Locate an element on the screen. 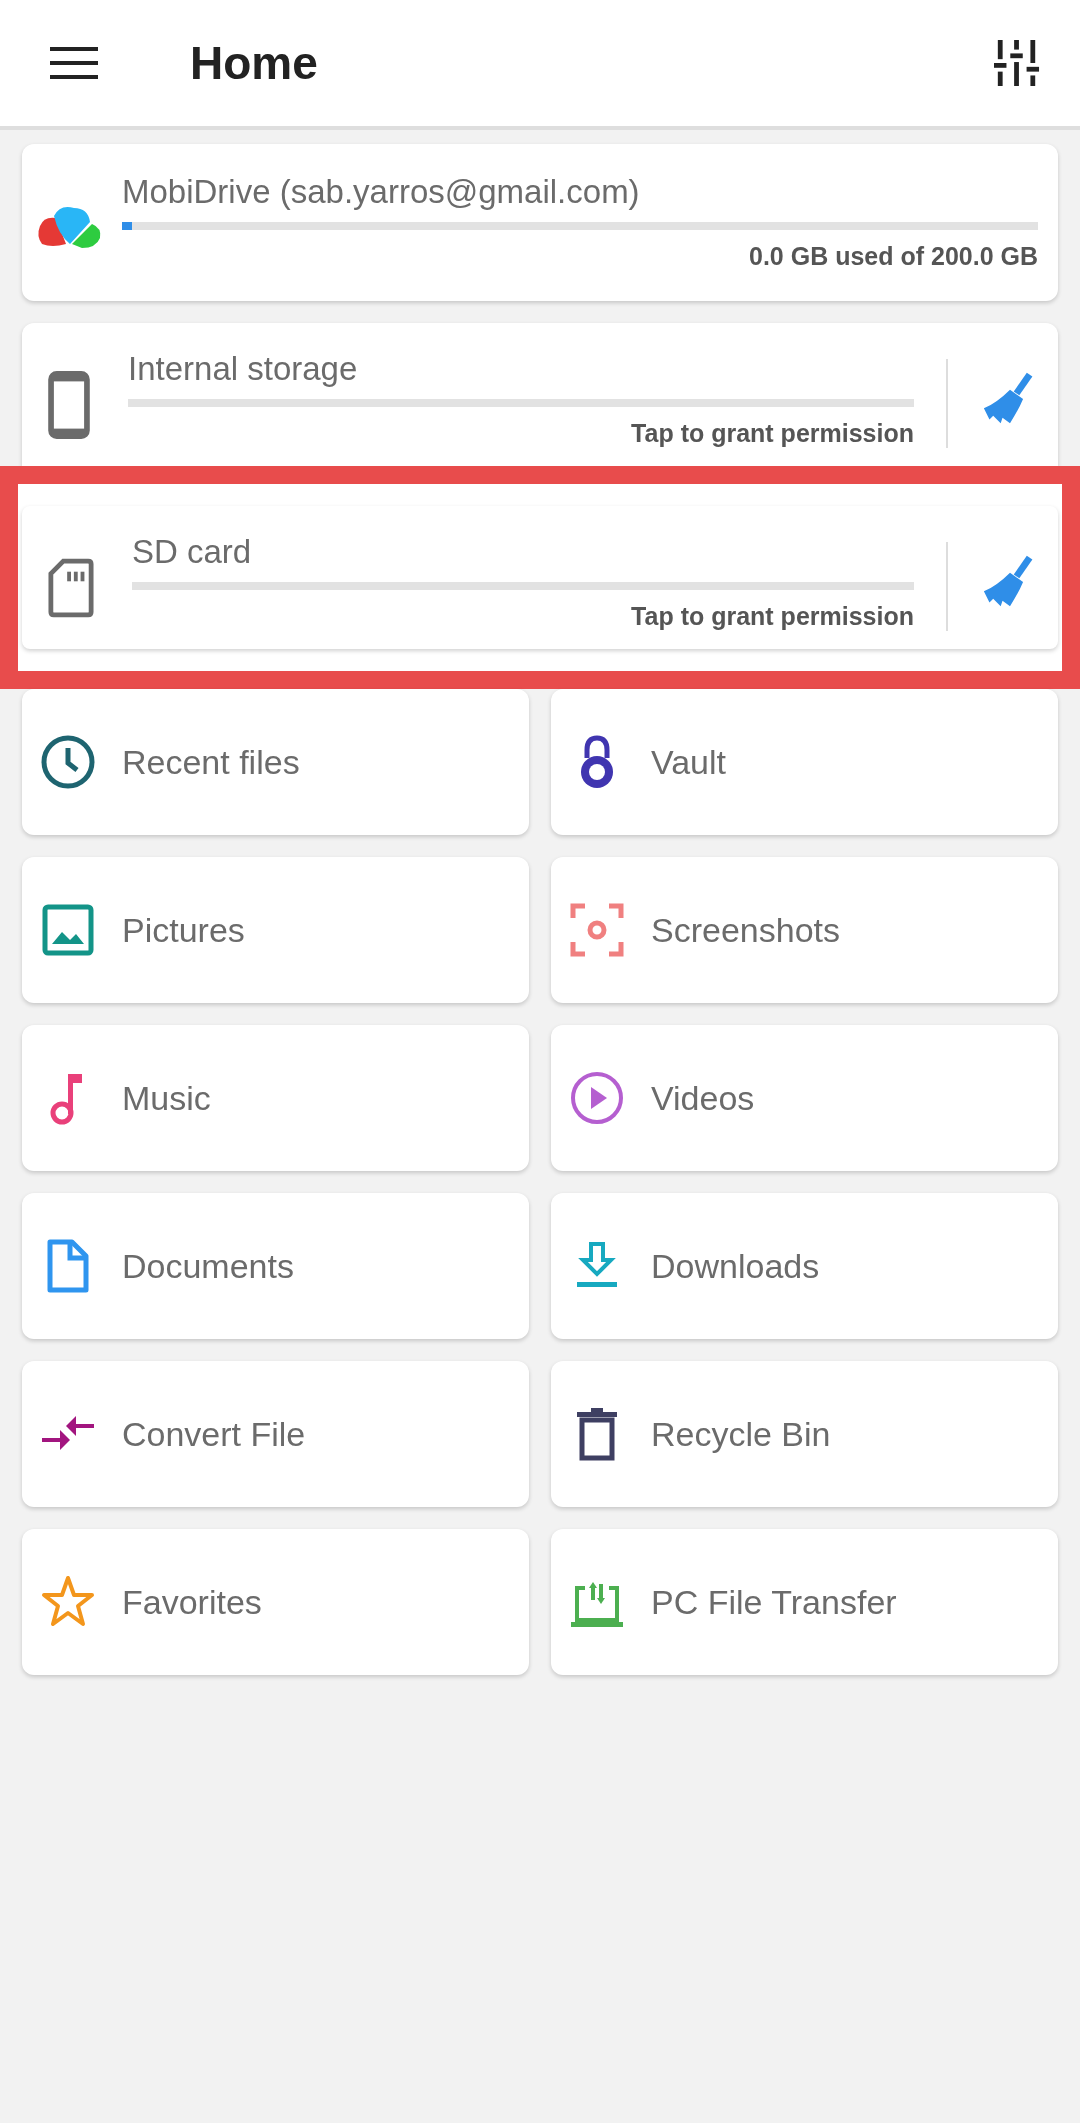  storage-name: Internal storage is located at coordinates (243, 369).